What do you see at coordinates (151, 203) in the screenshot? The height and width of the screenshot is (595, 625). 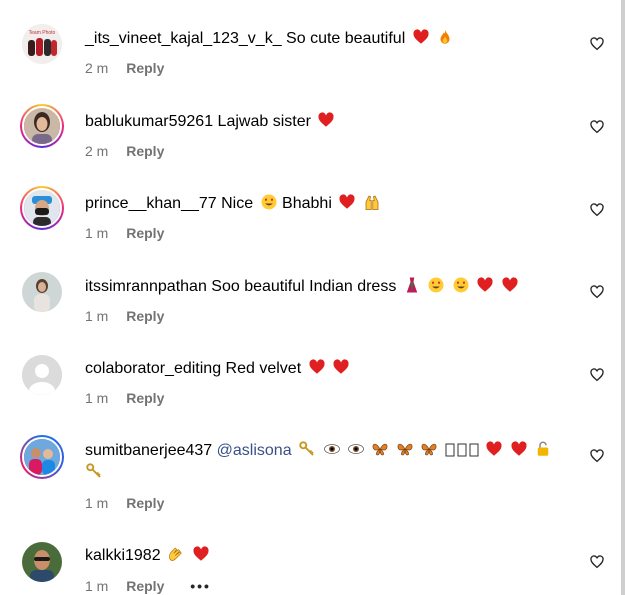 I see `comment-username: prince__khan__77` at bounding box center [151, 203].